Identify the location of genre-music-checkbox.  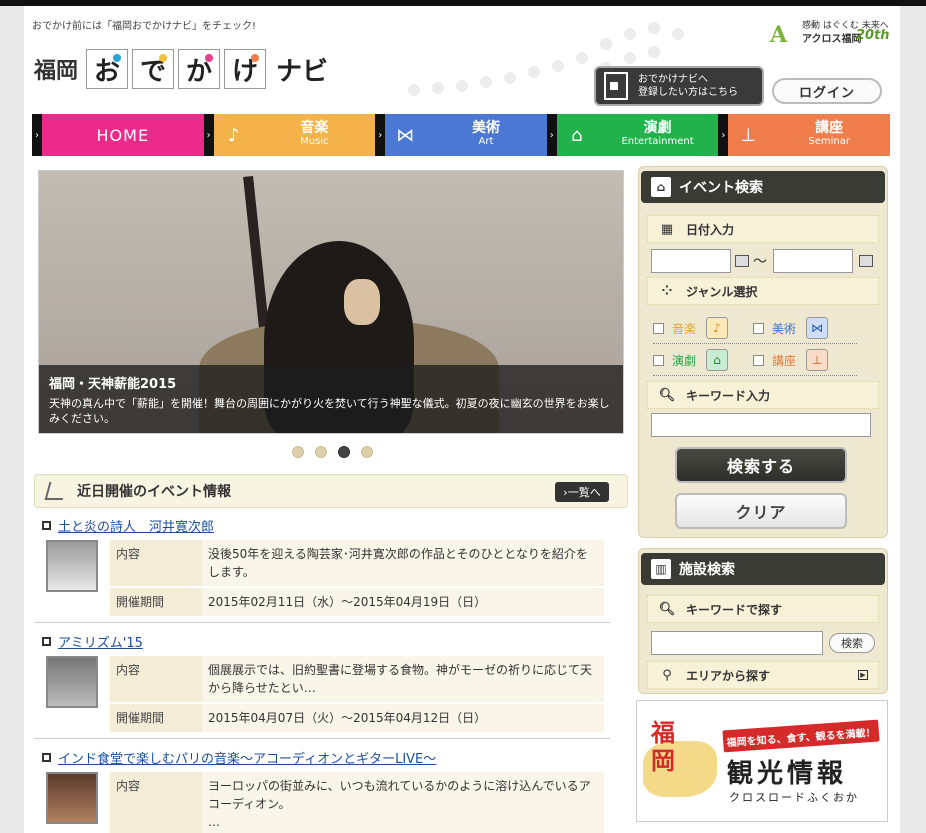
(658, 328).